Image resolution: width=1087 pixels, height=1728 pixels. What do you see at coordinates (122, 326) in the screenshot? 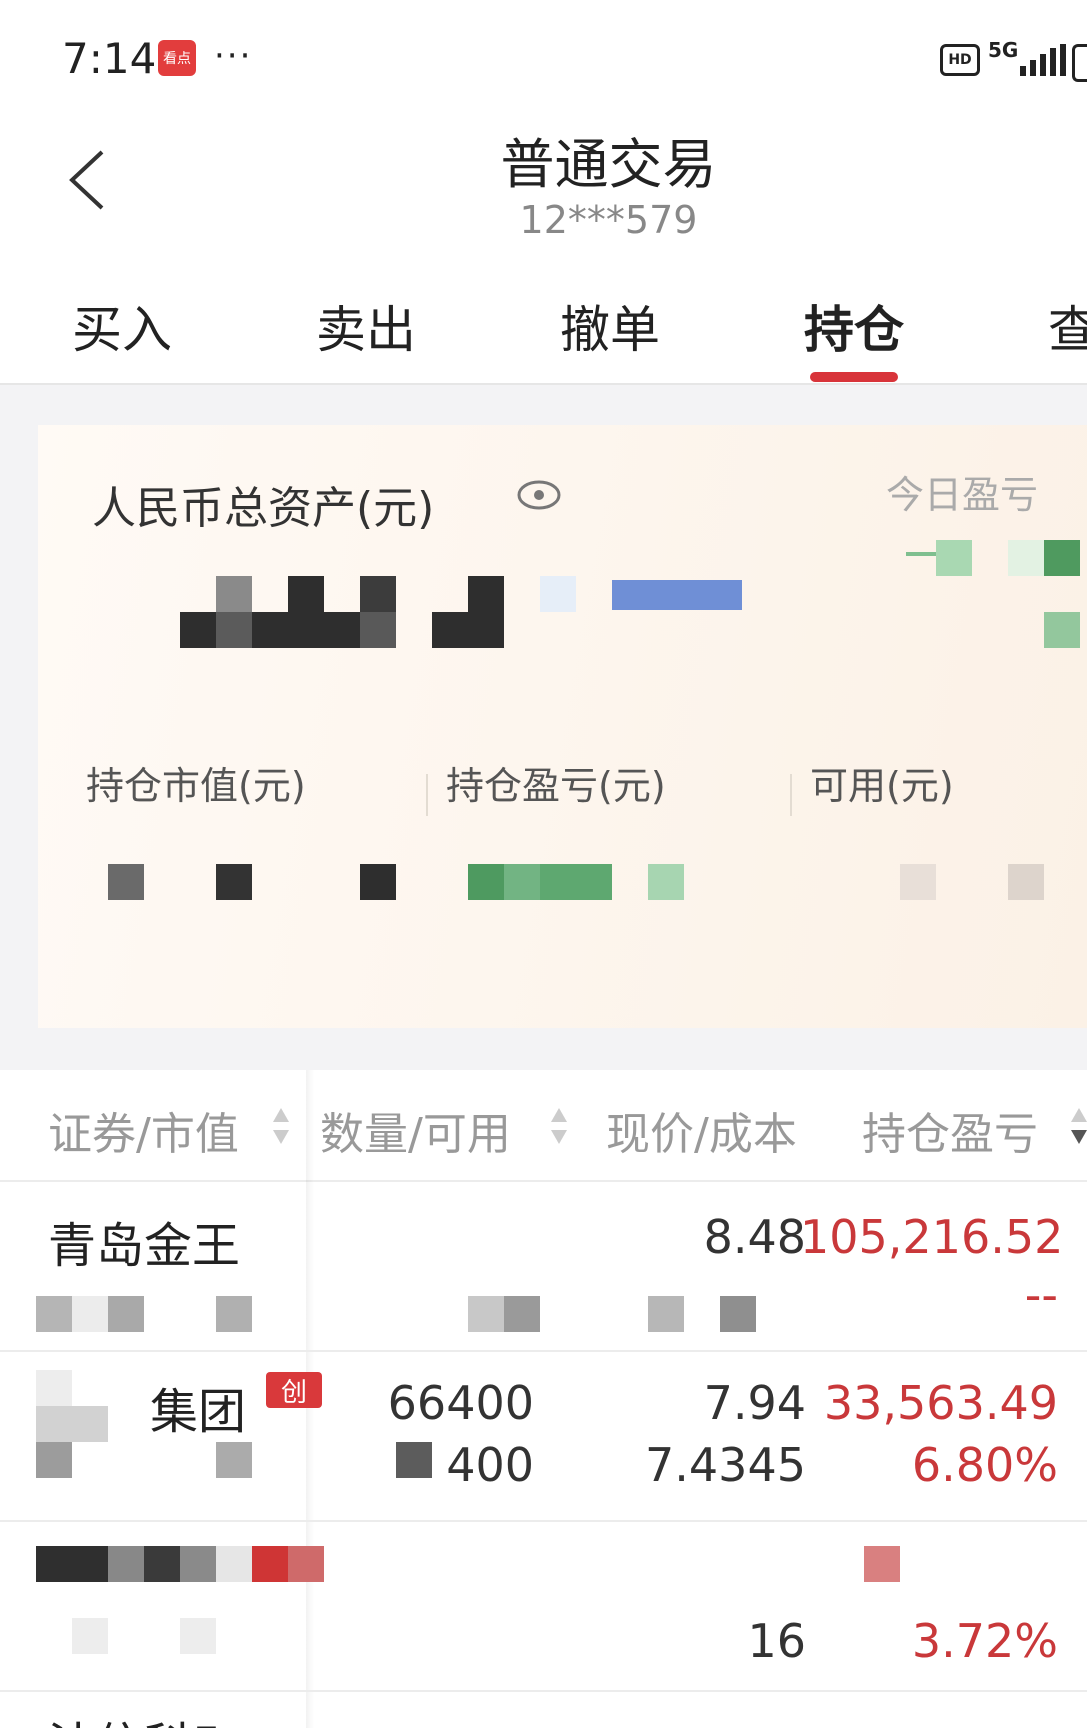
I see `tab-buy: 买入` at bounding box center [122, 326].